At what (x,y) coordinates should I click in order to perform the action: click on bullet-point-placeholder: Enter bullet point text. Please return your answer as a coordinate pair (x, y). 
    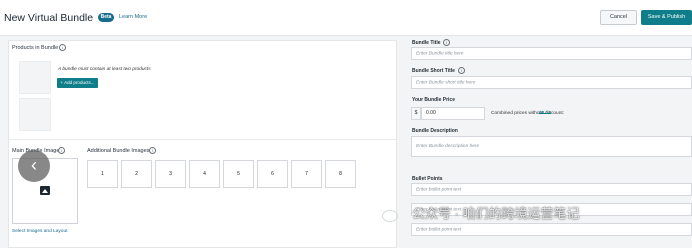
    Looking at the image, I should click on (439, 189).